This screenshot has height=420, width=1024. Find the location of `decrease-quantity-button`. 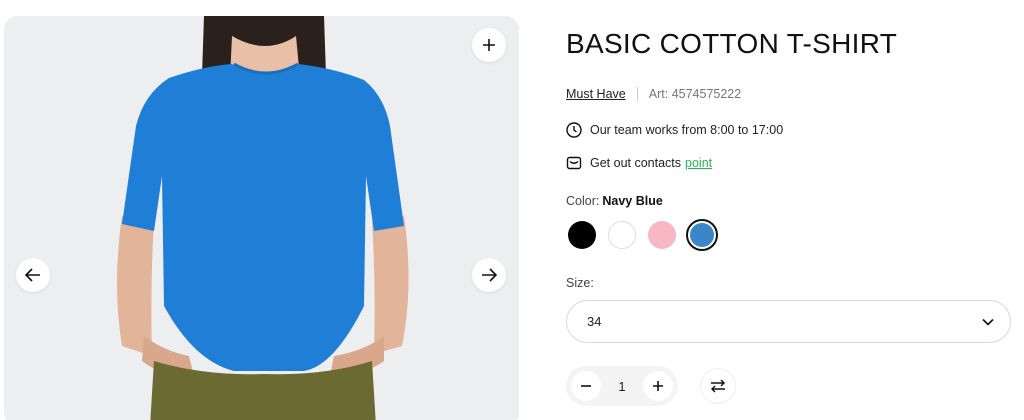

decrease-quantity-button is located at coordinates (586, 386).